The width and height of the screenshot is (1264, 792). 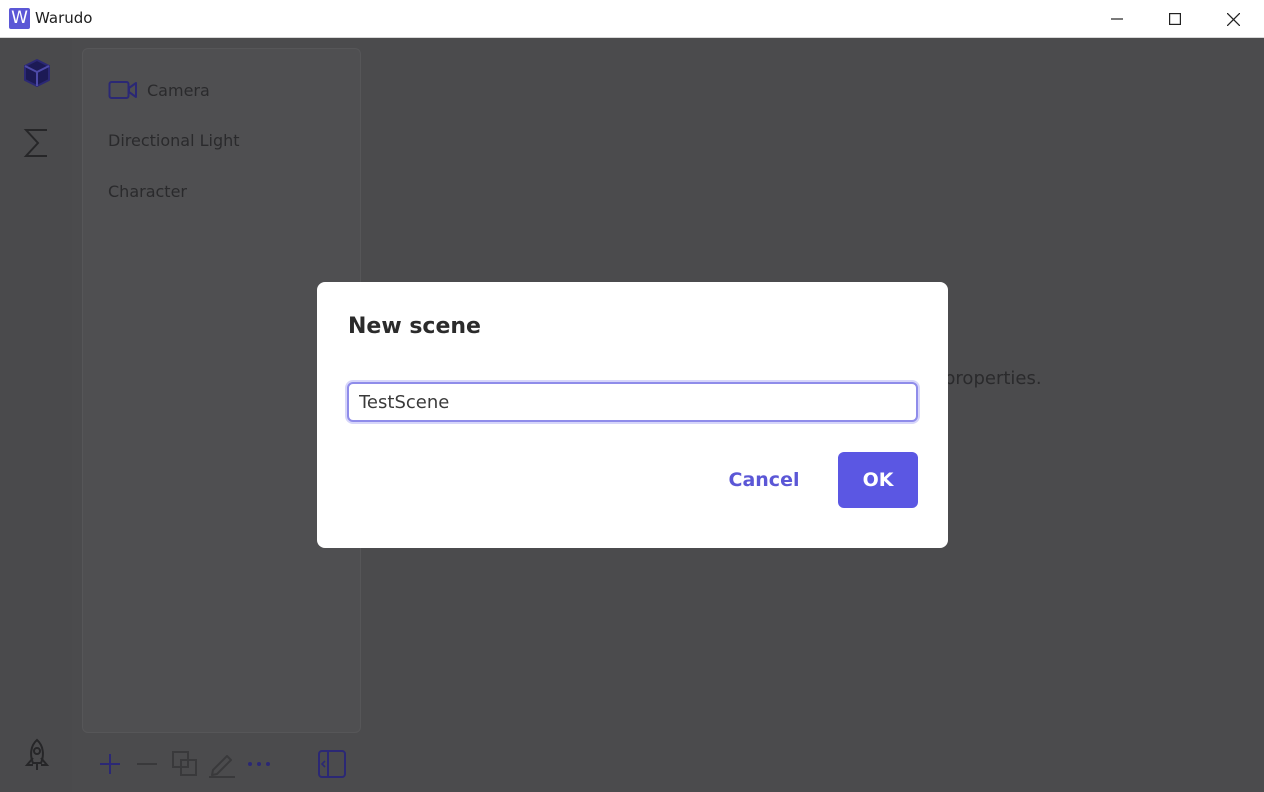 I want to click on sigma-icon, so click(x=37, y=143).